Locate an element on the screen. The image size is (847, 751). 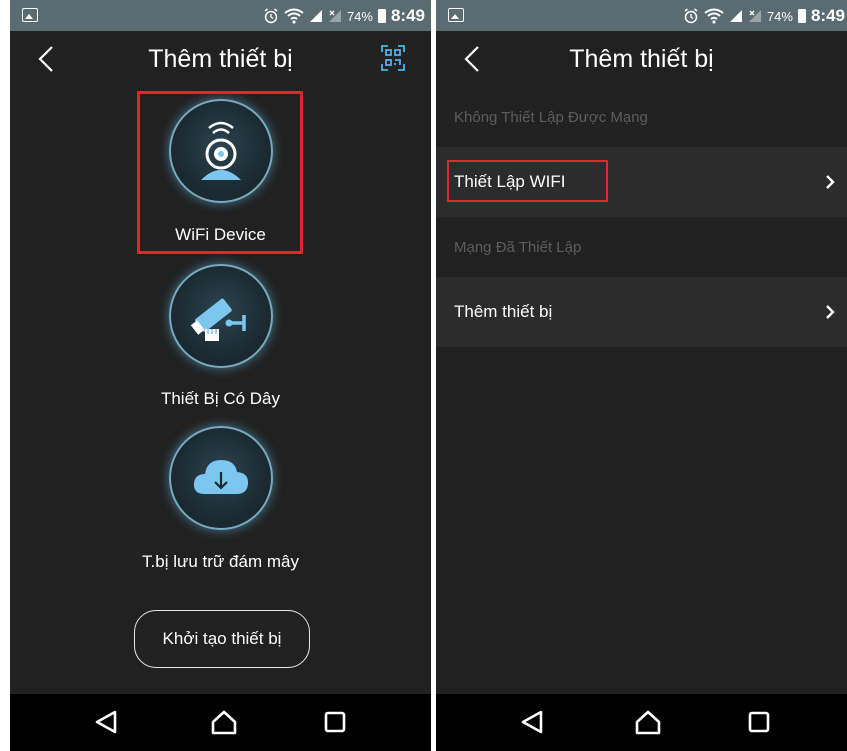
cloud-download-icon is located at coordinates (220, 477).